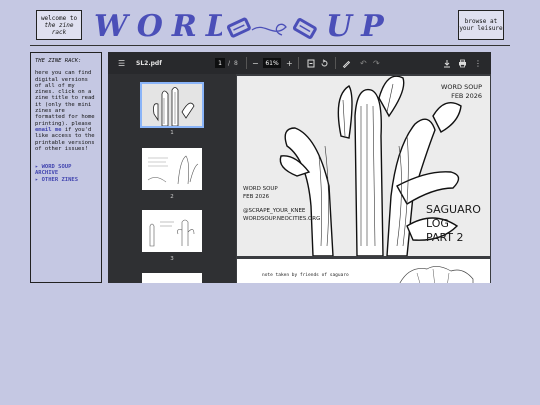 The height and width of the screenshot is (405, 540). I want to click on page2-text: note taken by friends of saguaro, so click(305, 275).